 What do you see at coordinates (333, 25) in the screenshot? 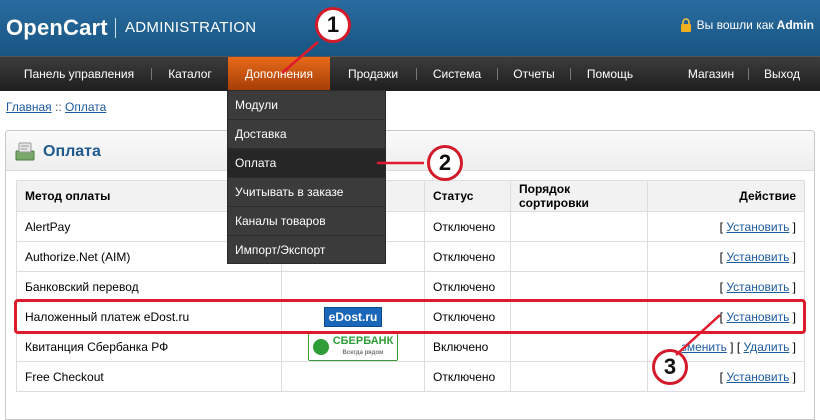
I see `callout-1: 1` at bounding box center [333, 25].